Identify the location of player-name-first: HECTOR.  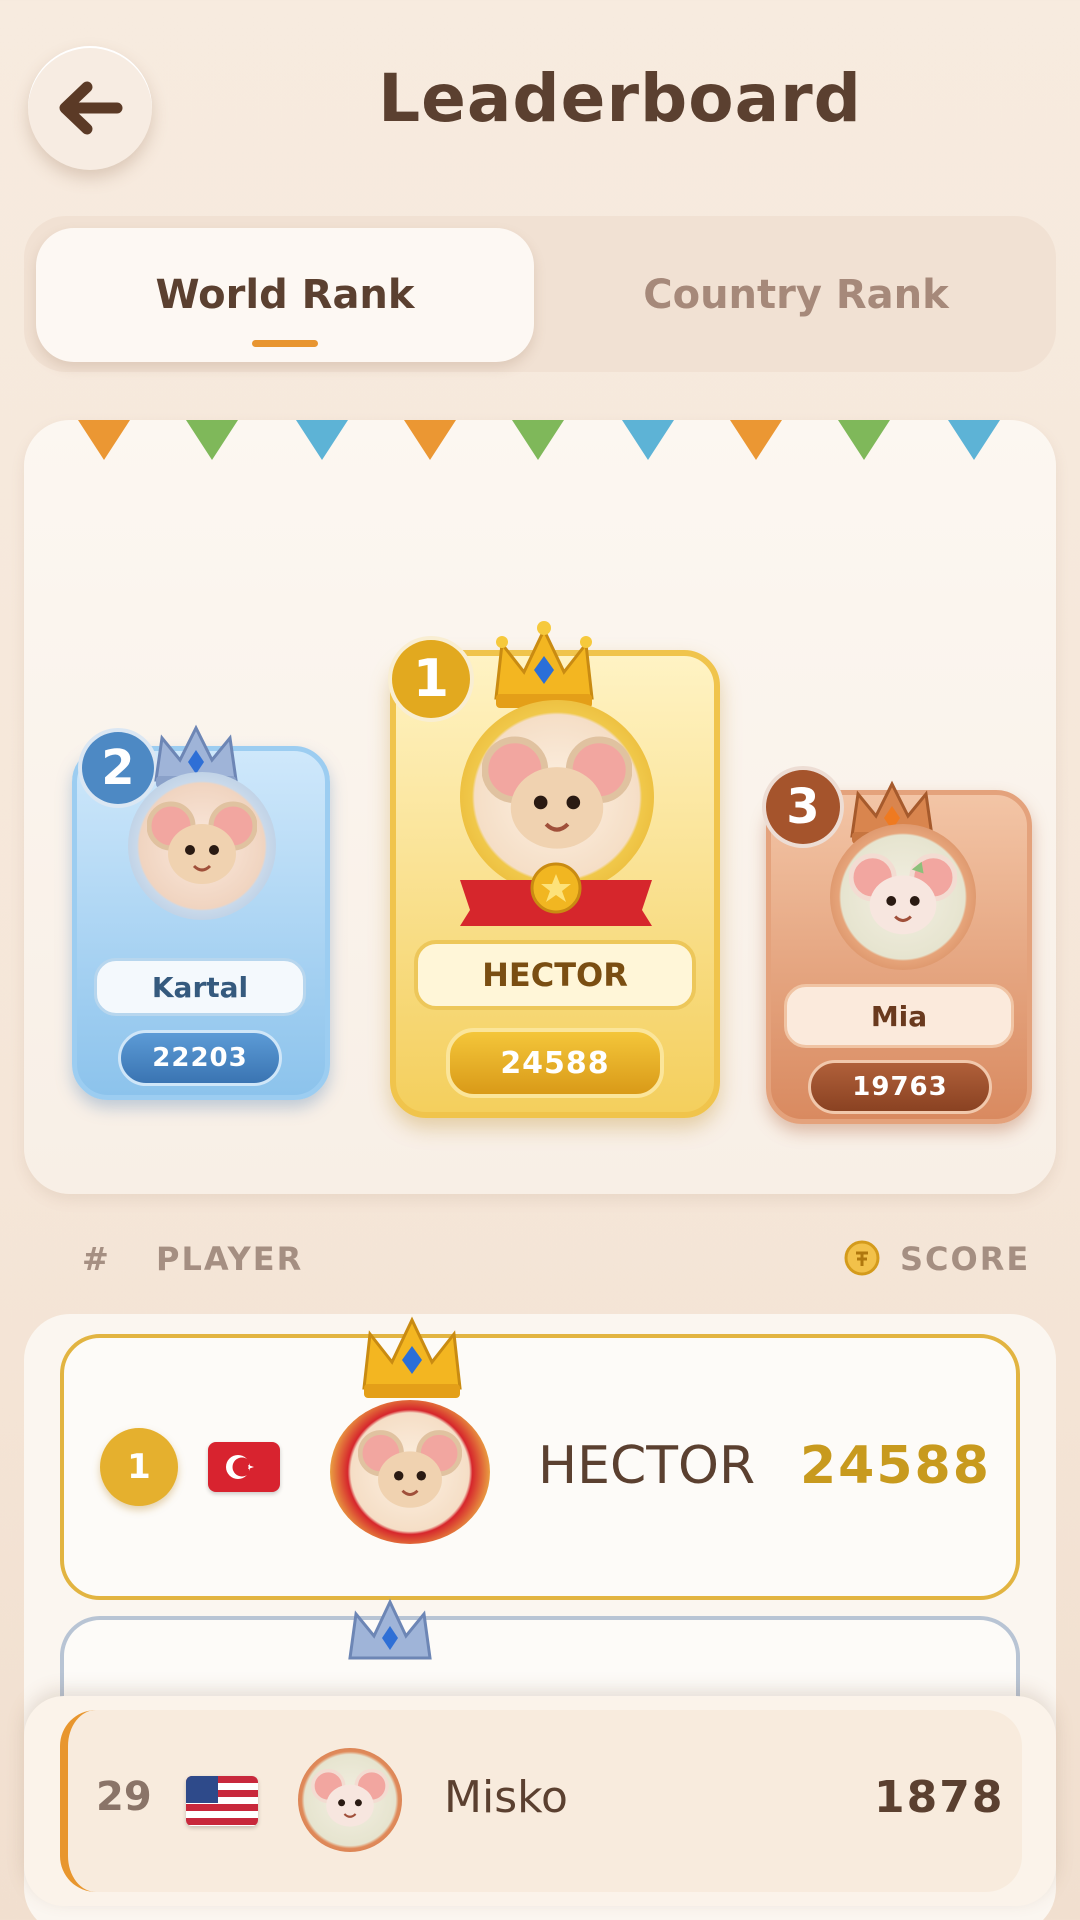
(555, 975).